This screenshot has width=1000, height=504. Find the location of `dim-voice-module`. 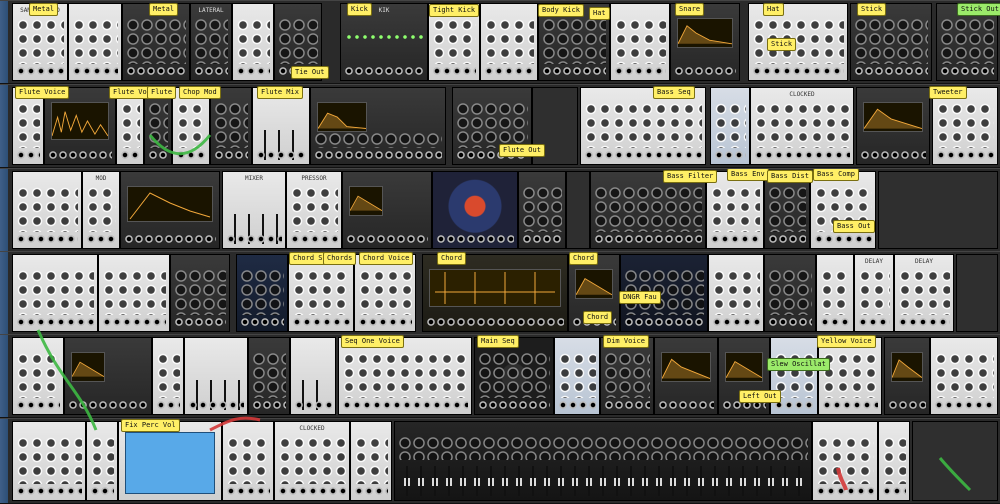

dim-voice-module is located at coordinates (577, 376).